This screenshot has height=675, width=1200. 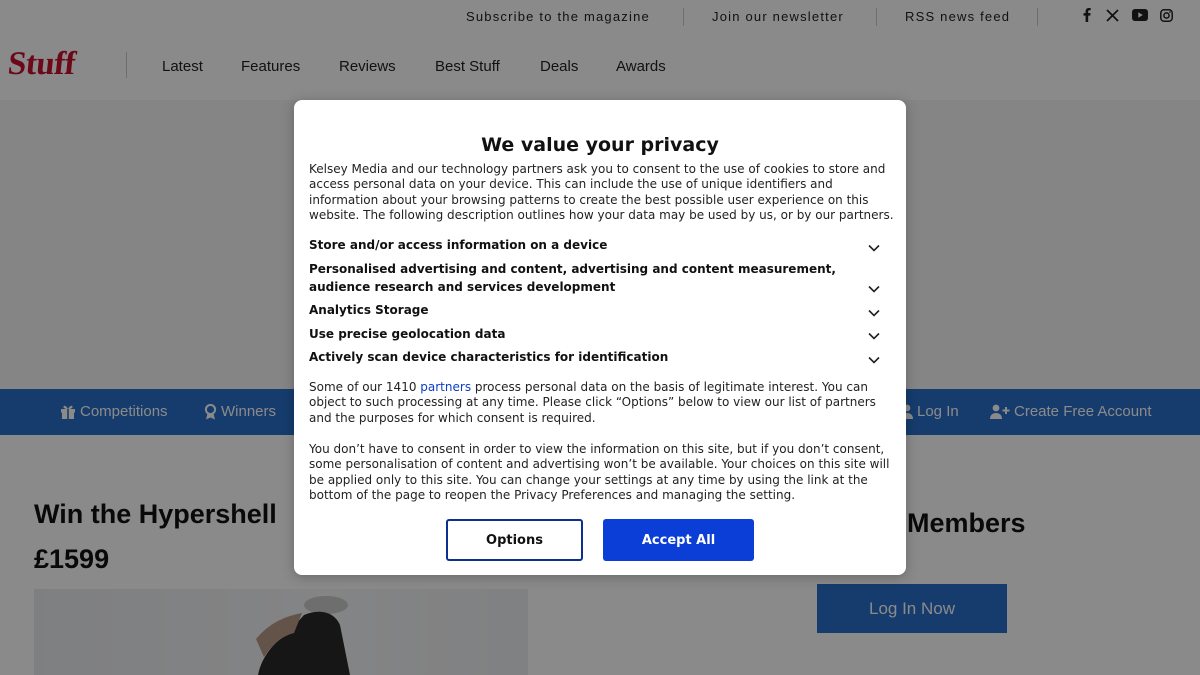 What do you see at coordinates (678, 540) in the screenshot?
I see `accept-all-button: Accept All` at bounding box center [678, 540].